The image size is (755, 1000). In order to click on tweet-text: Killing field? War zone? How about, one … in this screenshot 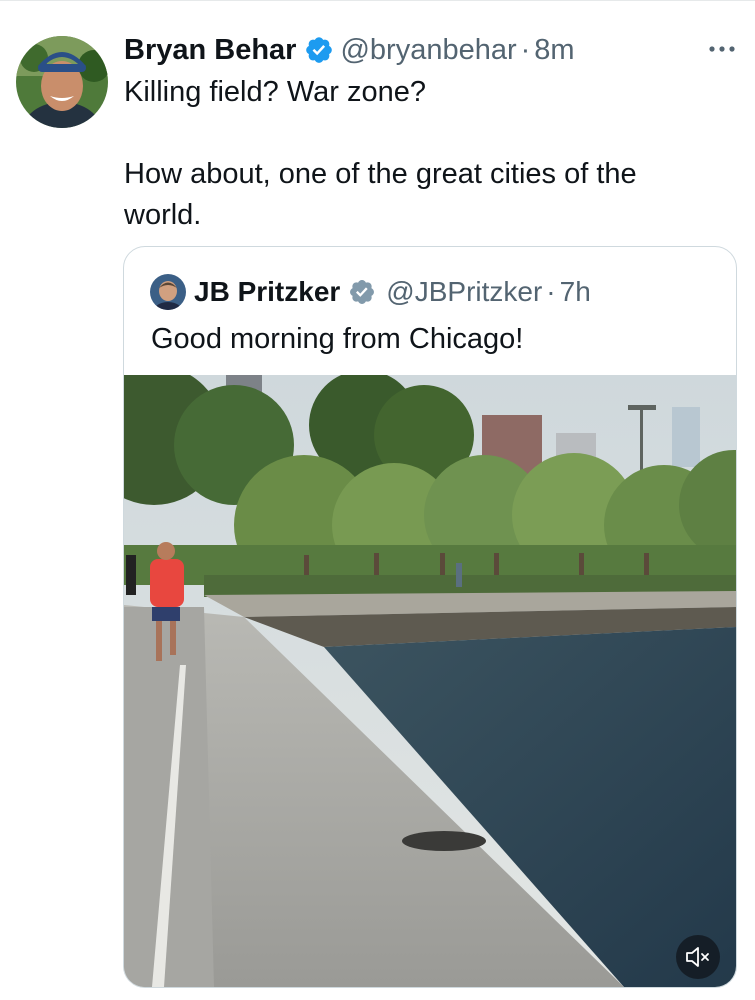, I will do `click(419, 154)`.